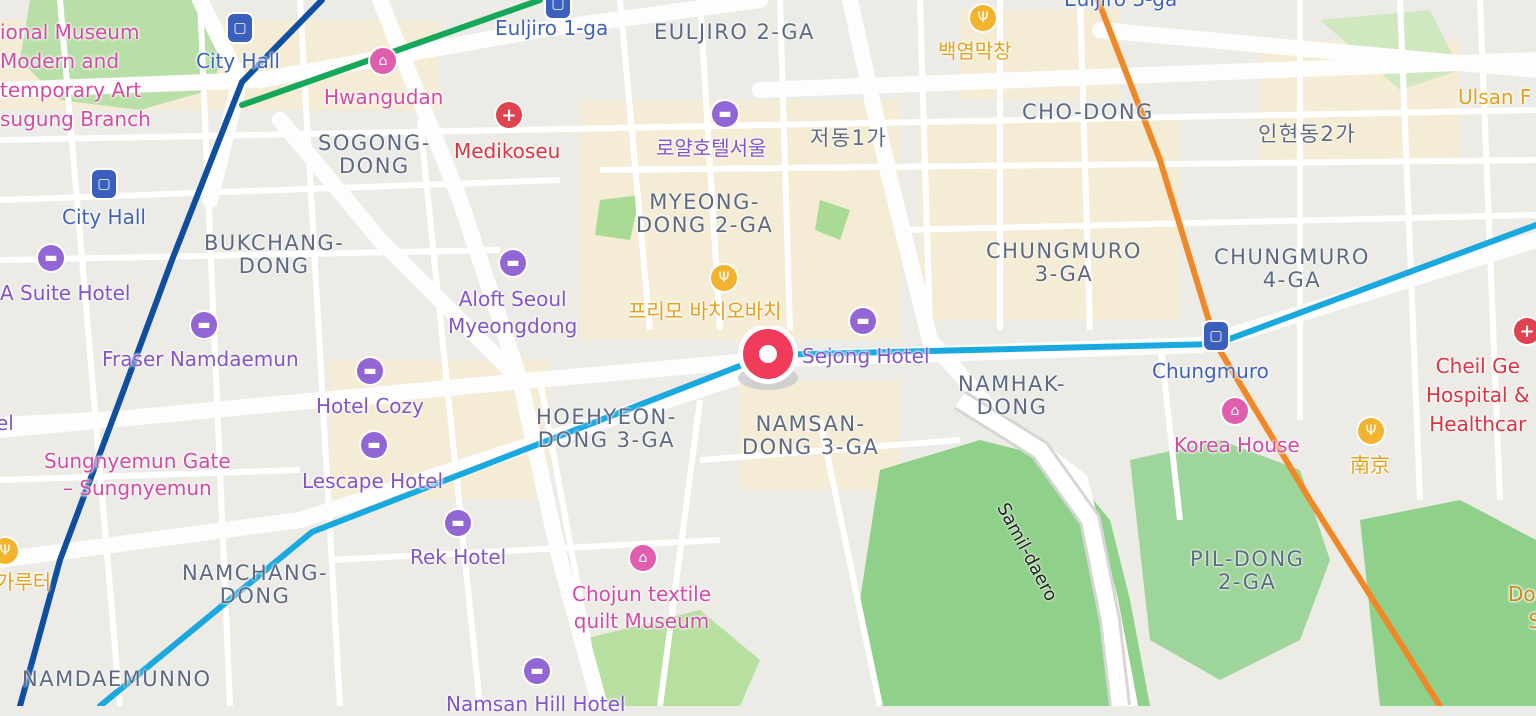 The image size is (1536, 716). What do you see at coordinates (866, 356) in the screenshot?
I see `poi-label-sejong-hotel: Sejong Hotel` at bounding box center [866, 356].